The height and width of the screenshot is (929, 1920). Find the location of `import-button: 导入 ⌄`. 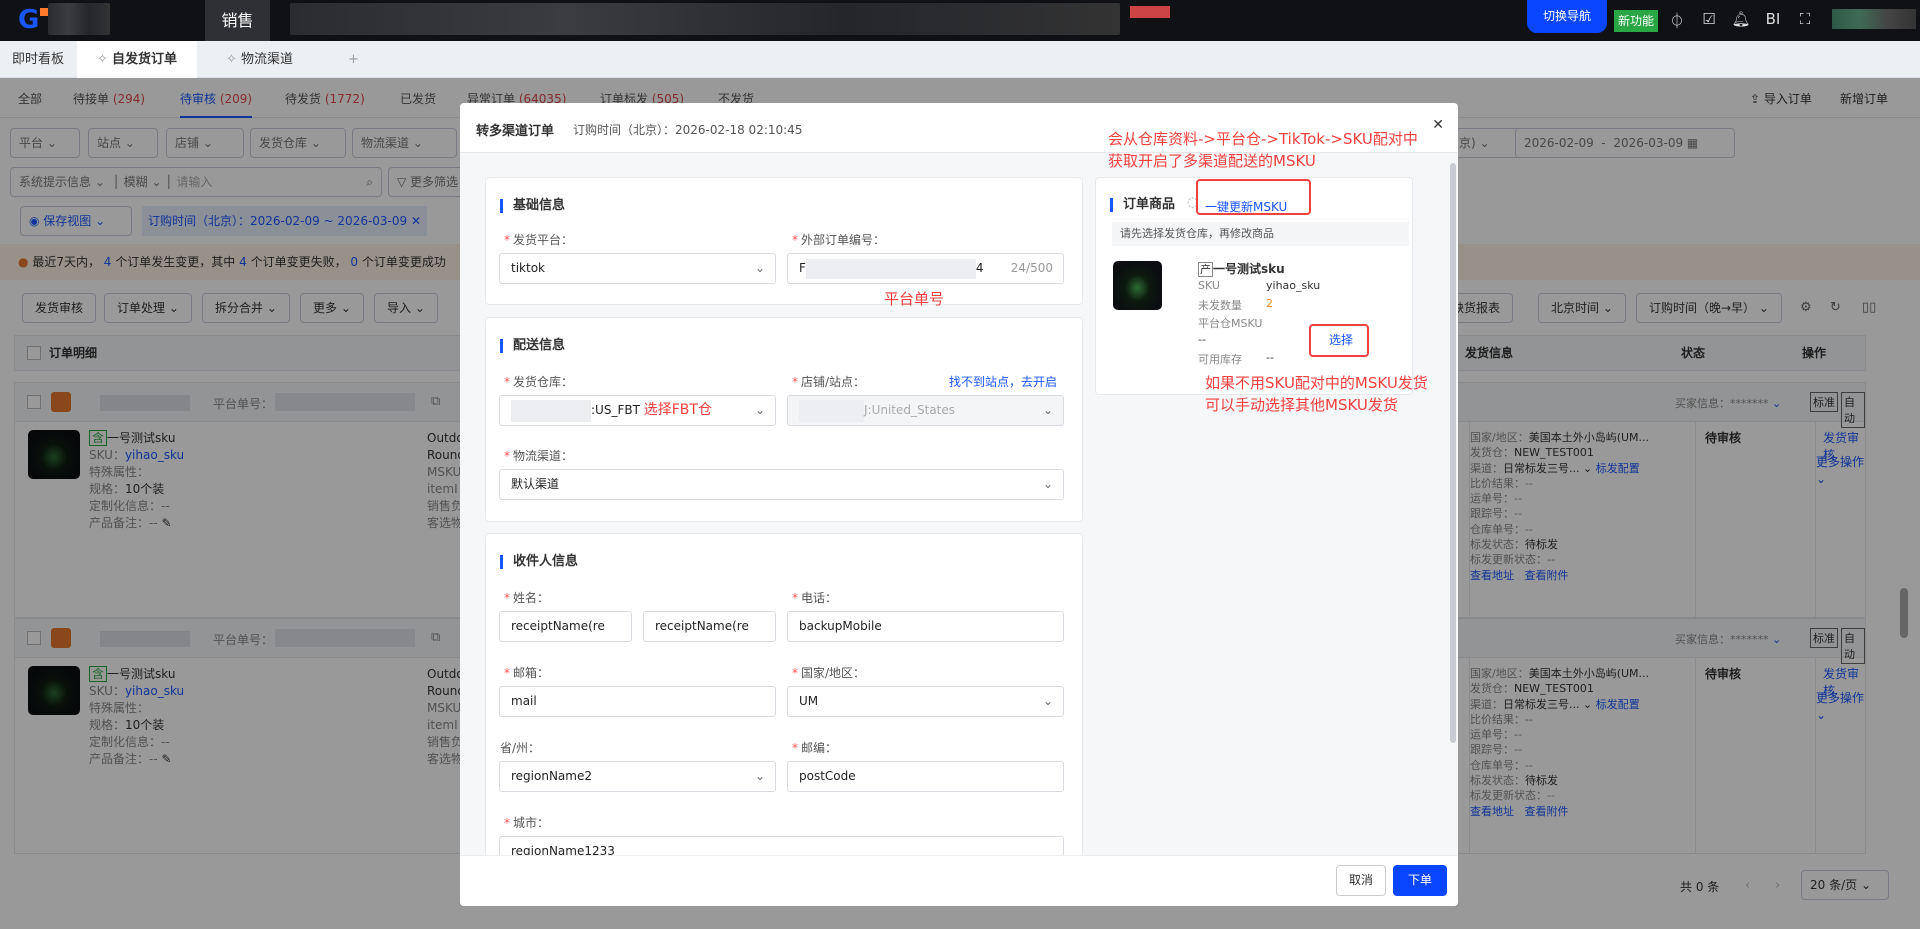

import-button: 导入 ⌄ is located at coordinates (406, 308).